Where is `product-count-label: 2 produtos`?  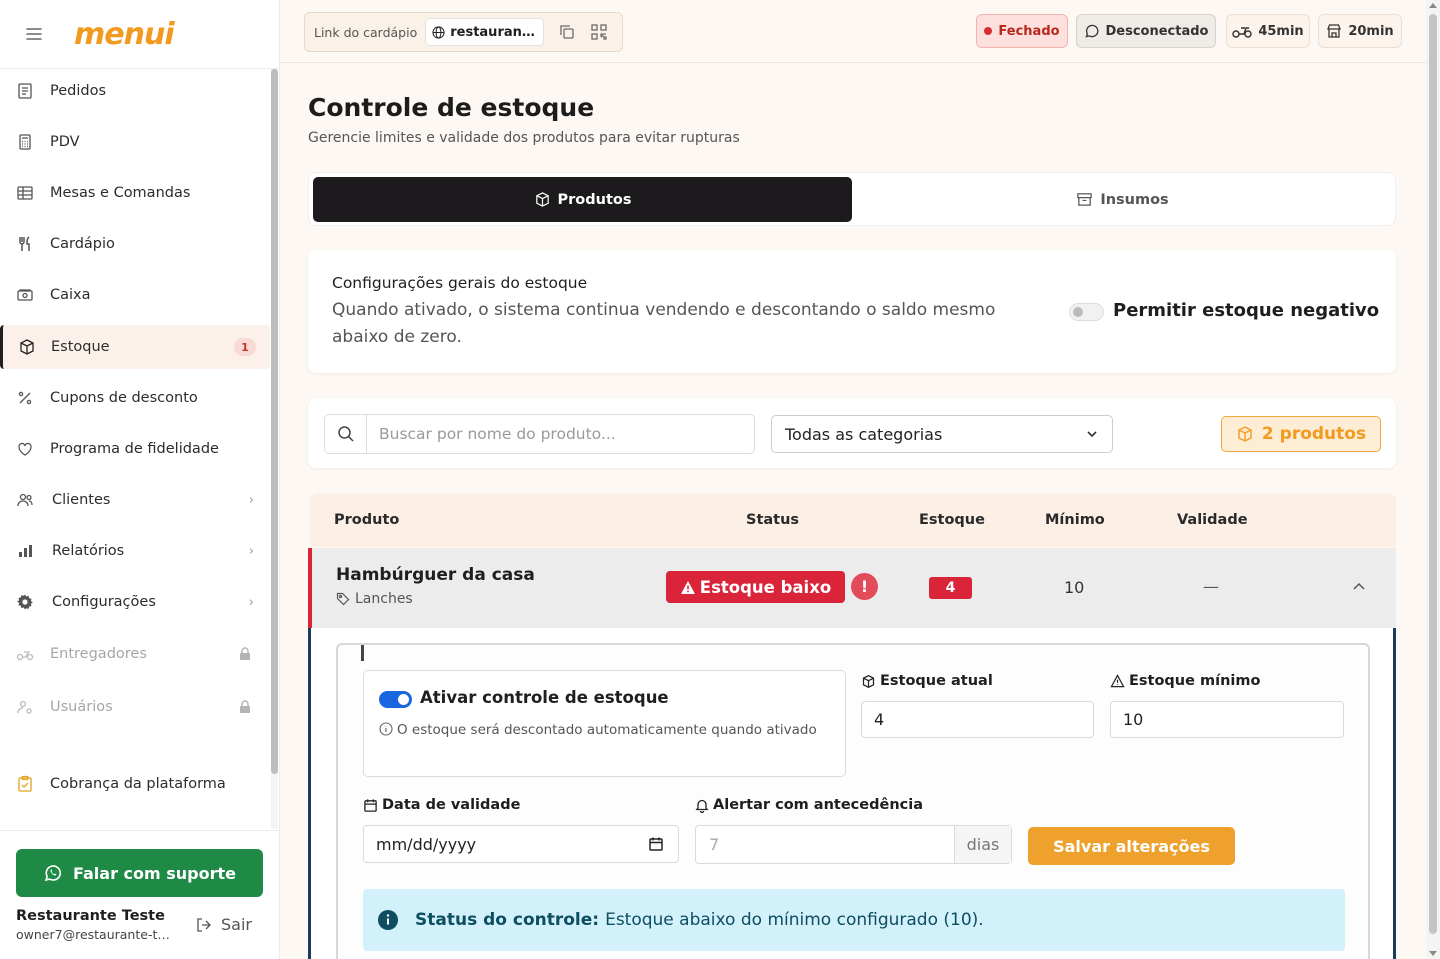
product-count-label: 2 produtos is located at coordinates (1314, 434).